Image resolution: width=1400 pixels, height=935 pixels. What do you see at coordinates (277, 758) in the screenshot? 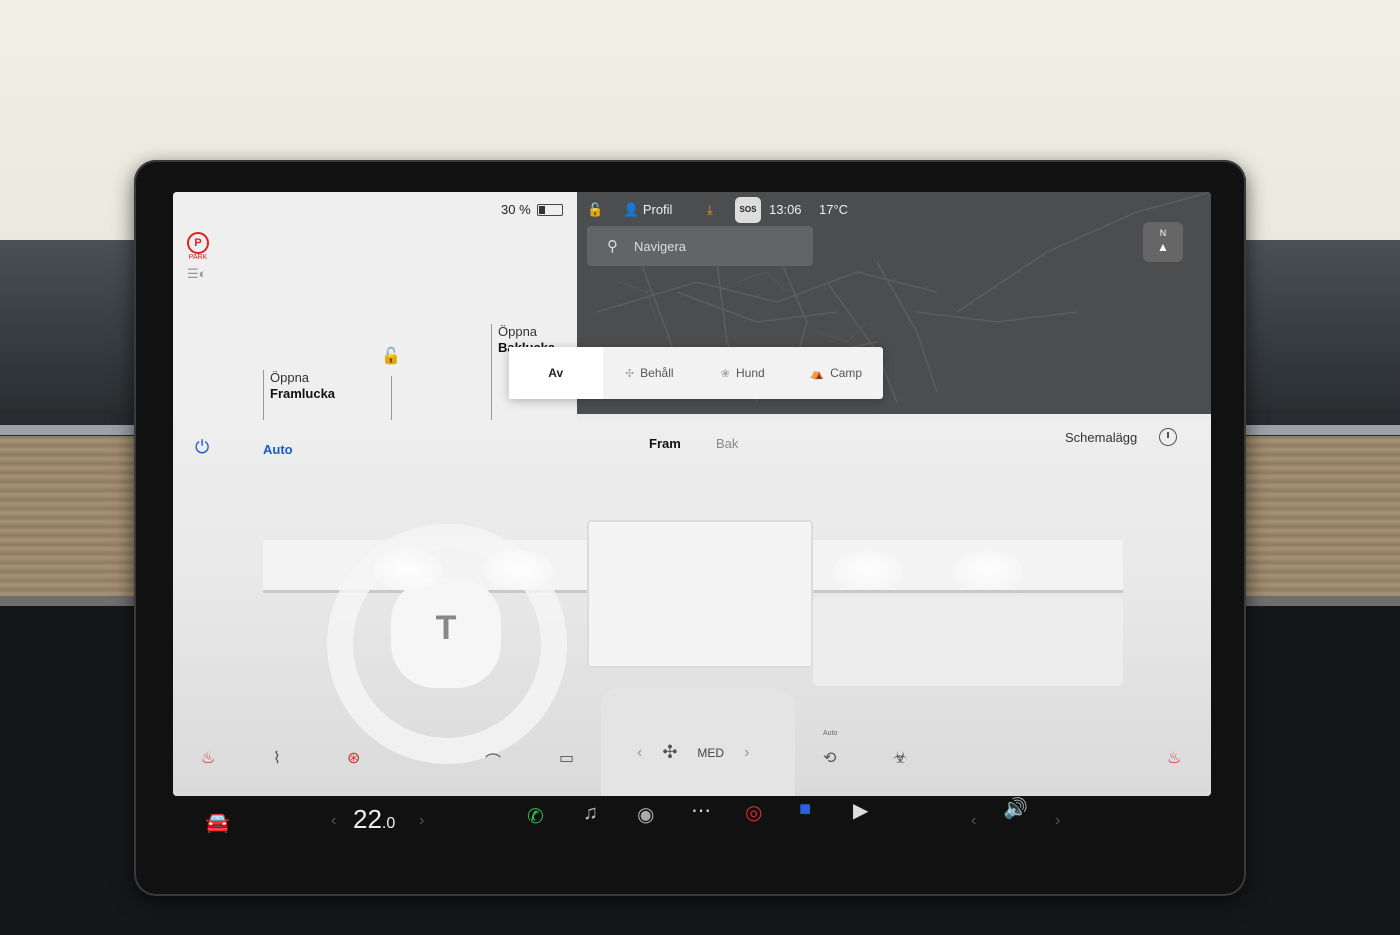
I see `rear-defrost-icon: ⌇` at bounding box center [277, 758].